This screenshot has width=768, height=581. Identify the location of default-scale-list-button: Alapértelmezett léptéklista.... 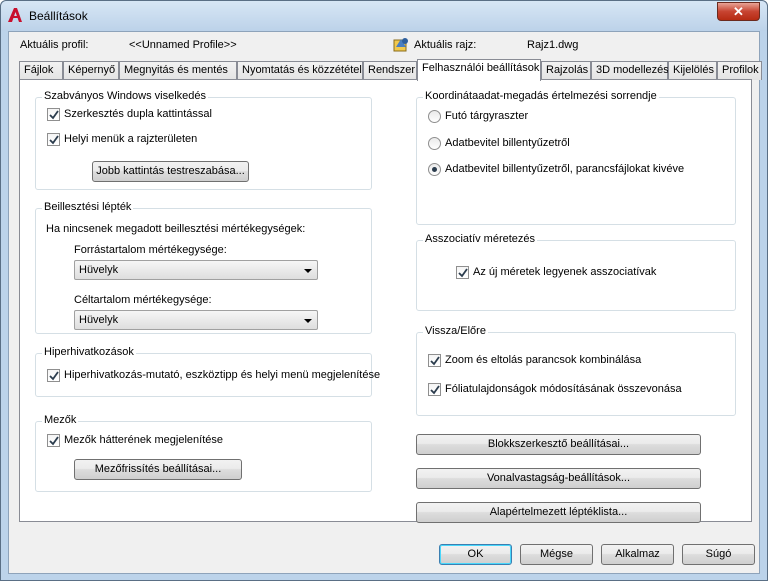
(558, 512).